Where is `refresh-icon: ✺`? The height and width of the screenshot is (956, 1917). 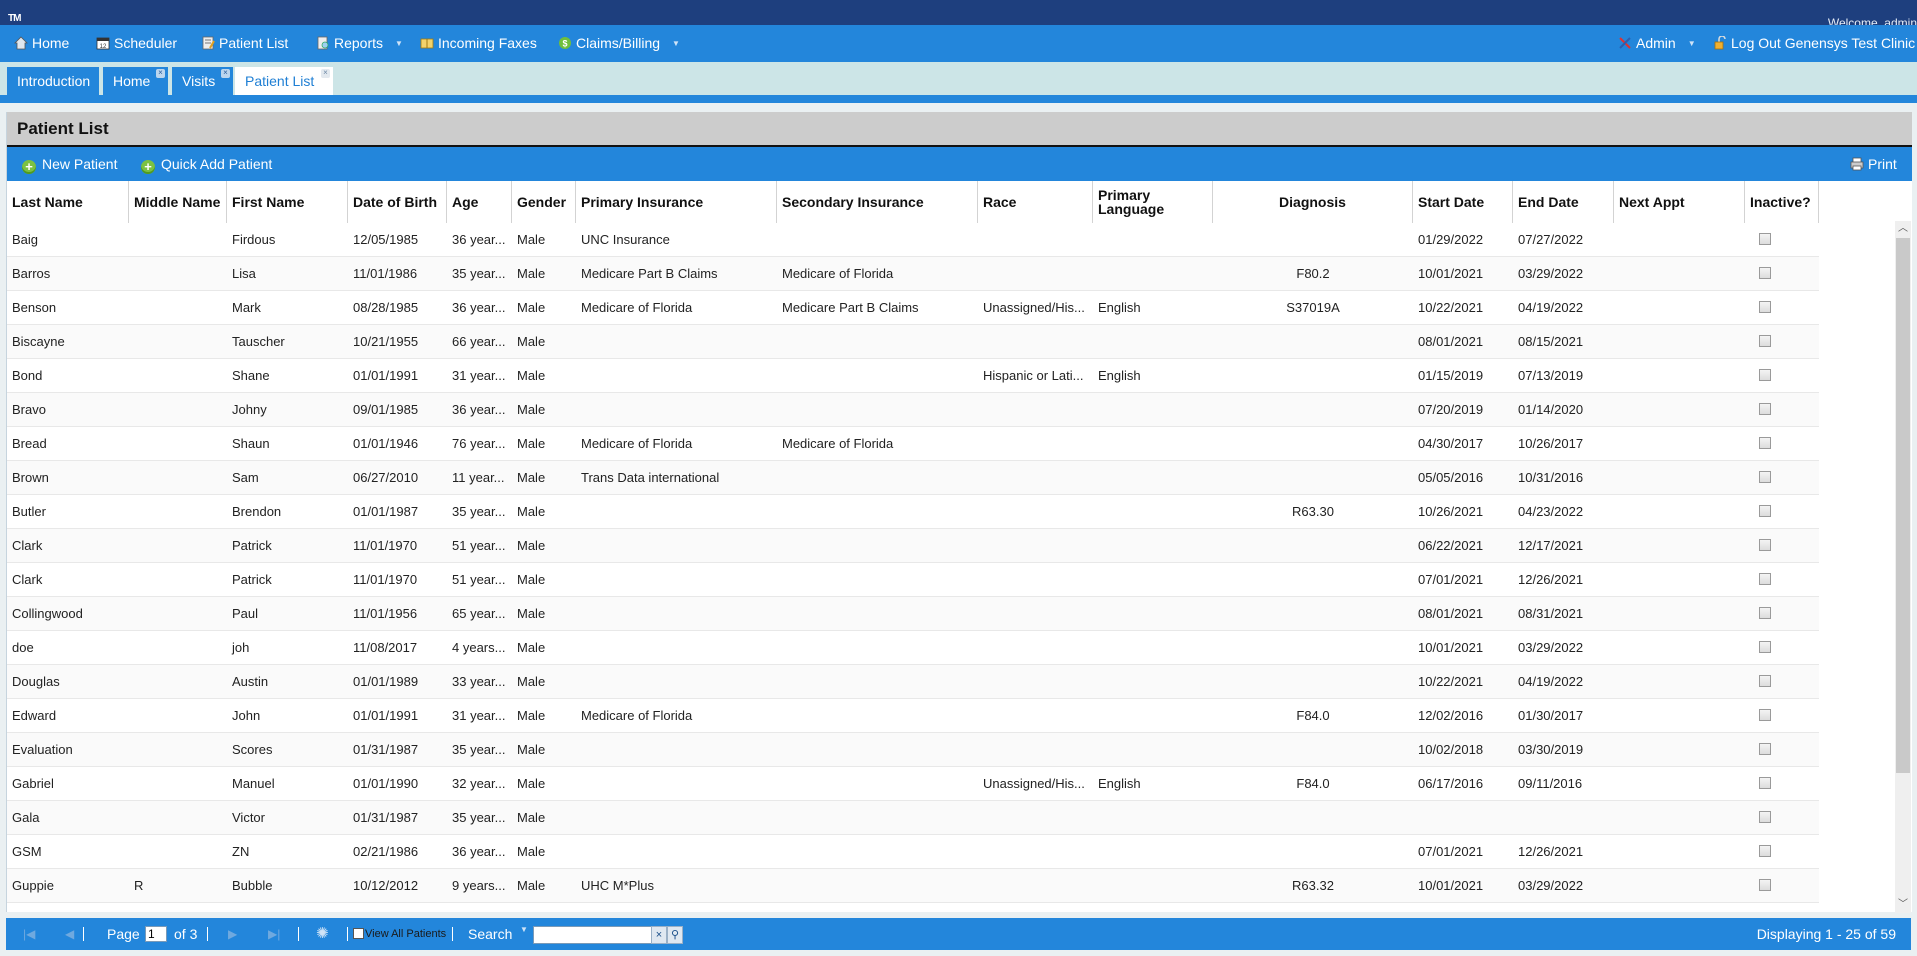
refresh-icon: ✺ is located at coordinates (322, 934).